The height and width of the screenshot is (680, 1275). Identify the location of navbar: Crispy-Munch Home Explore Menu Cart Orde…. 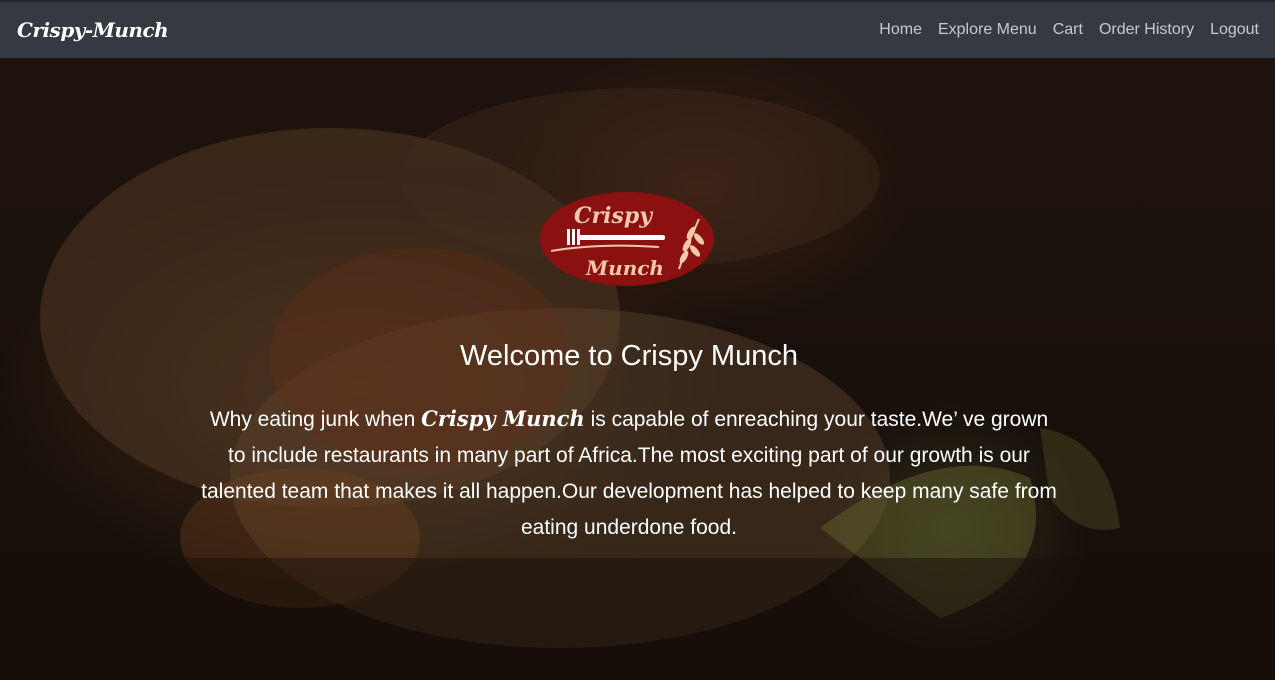
(637, 29).